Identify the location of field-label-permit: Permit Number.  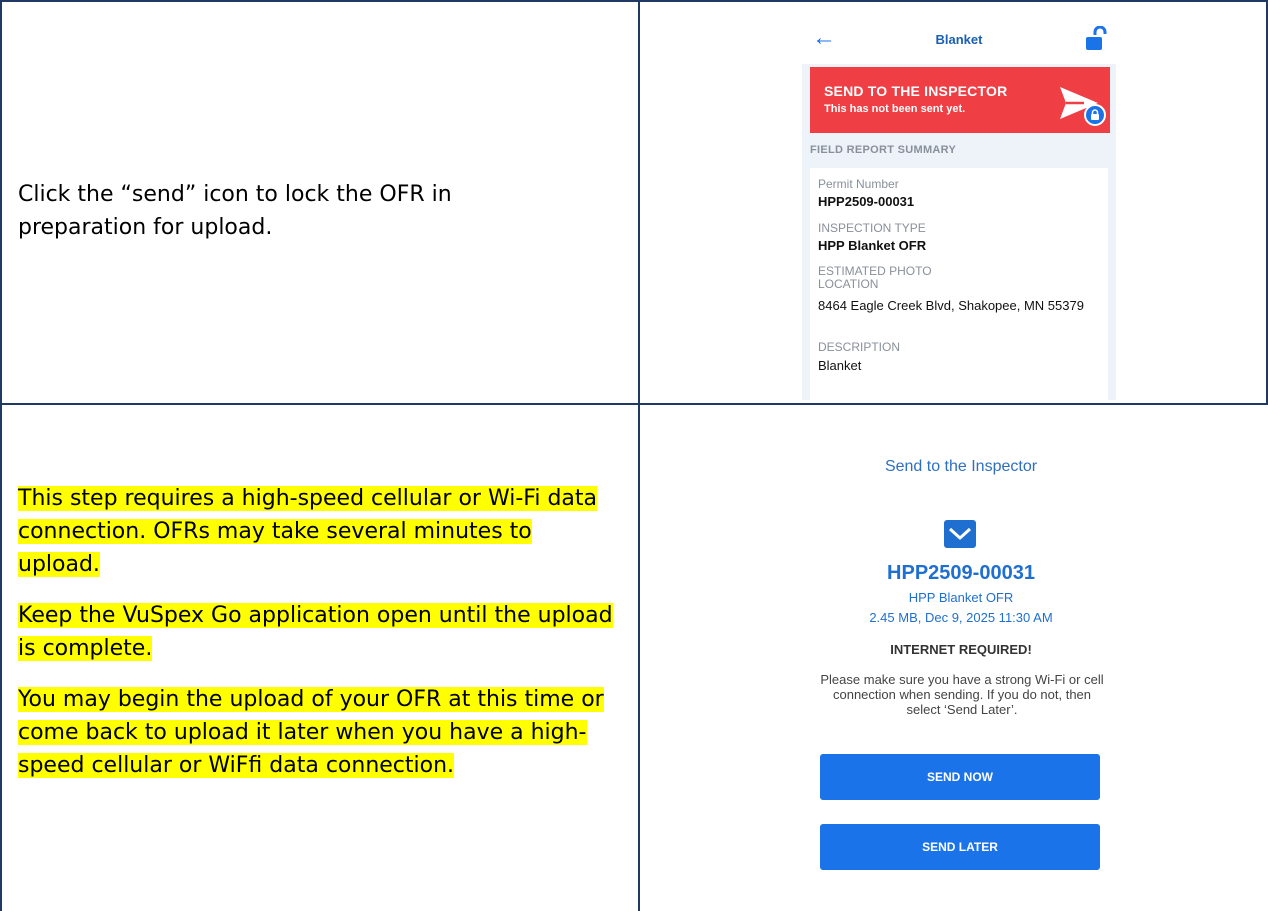
(858, 184).